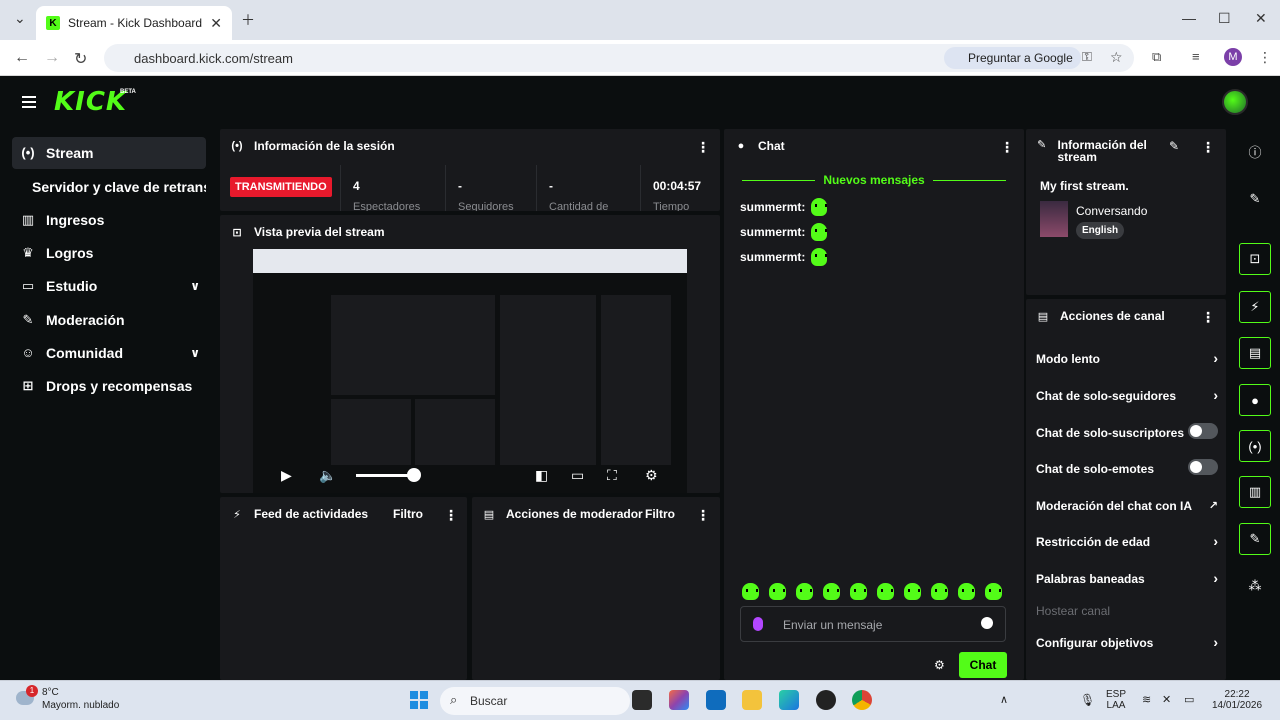  What do you see at coordinates (752, 700) in the screenshot?
I see `file-explorer-icon` at bounding box center [752, 700].